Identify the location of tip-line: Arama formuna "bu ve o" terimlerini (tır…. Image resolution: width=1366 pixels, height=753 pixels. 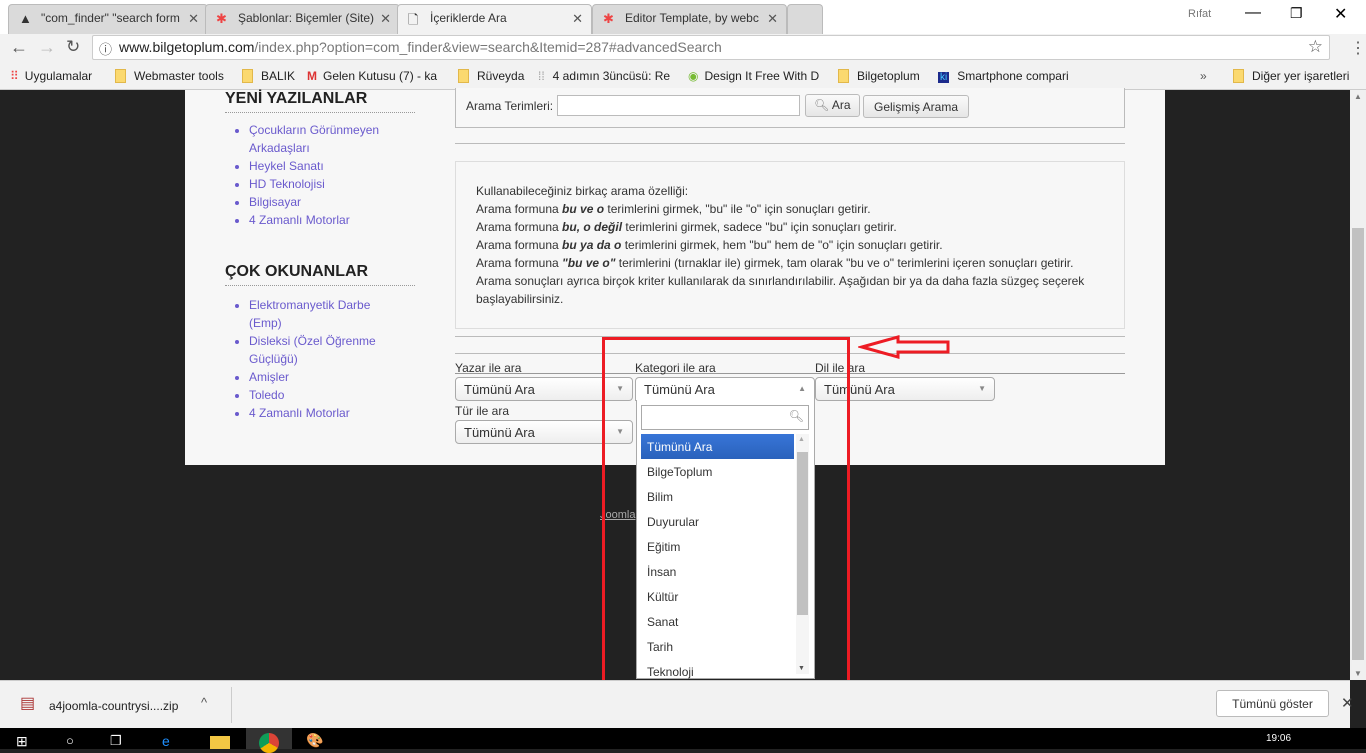
(775, 263).